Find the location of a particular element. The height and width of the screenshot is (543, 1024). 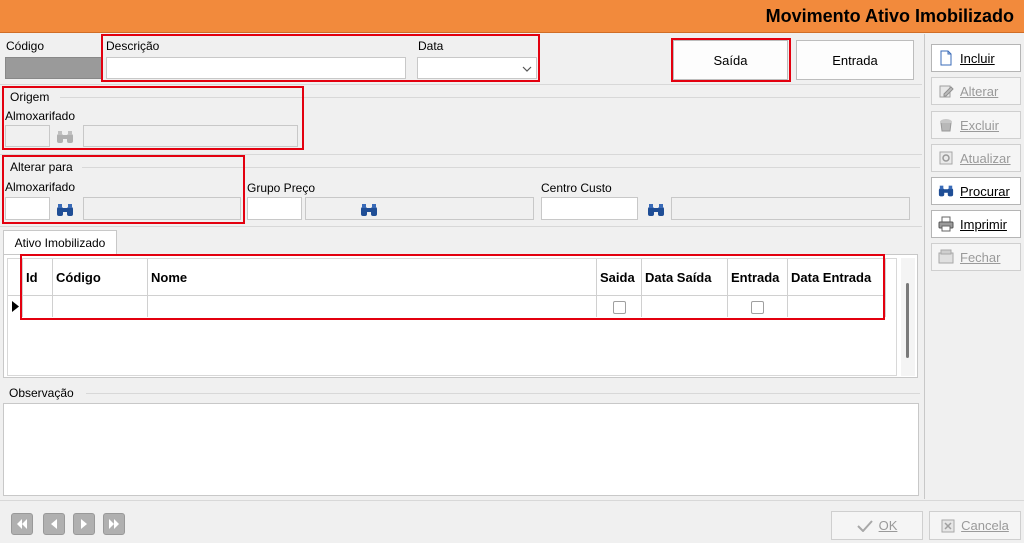

atualizar-button: Atualizar is located at coordinates (976, 158).